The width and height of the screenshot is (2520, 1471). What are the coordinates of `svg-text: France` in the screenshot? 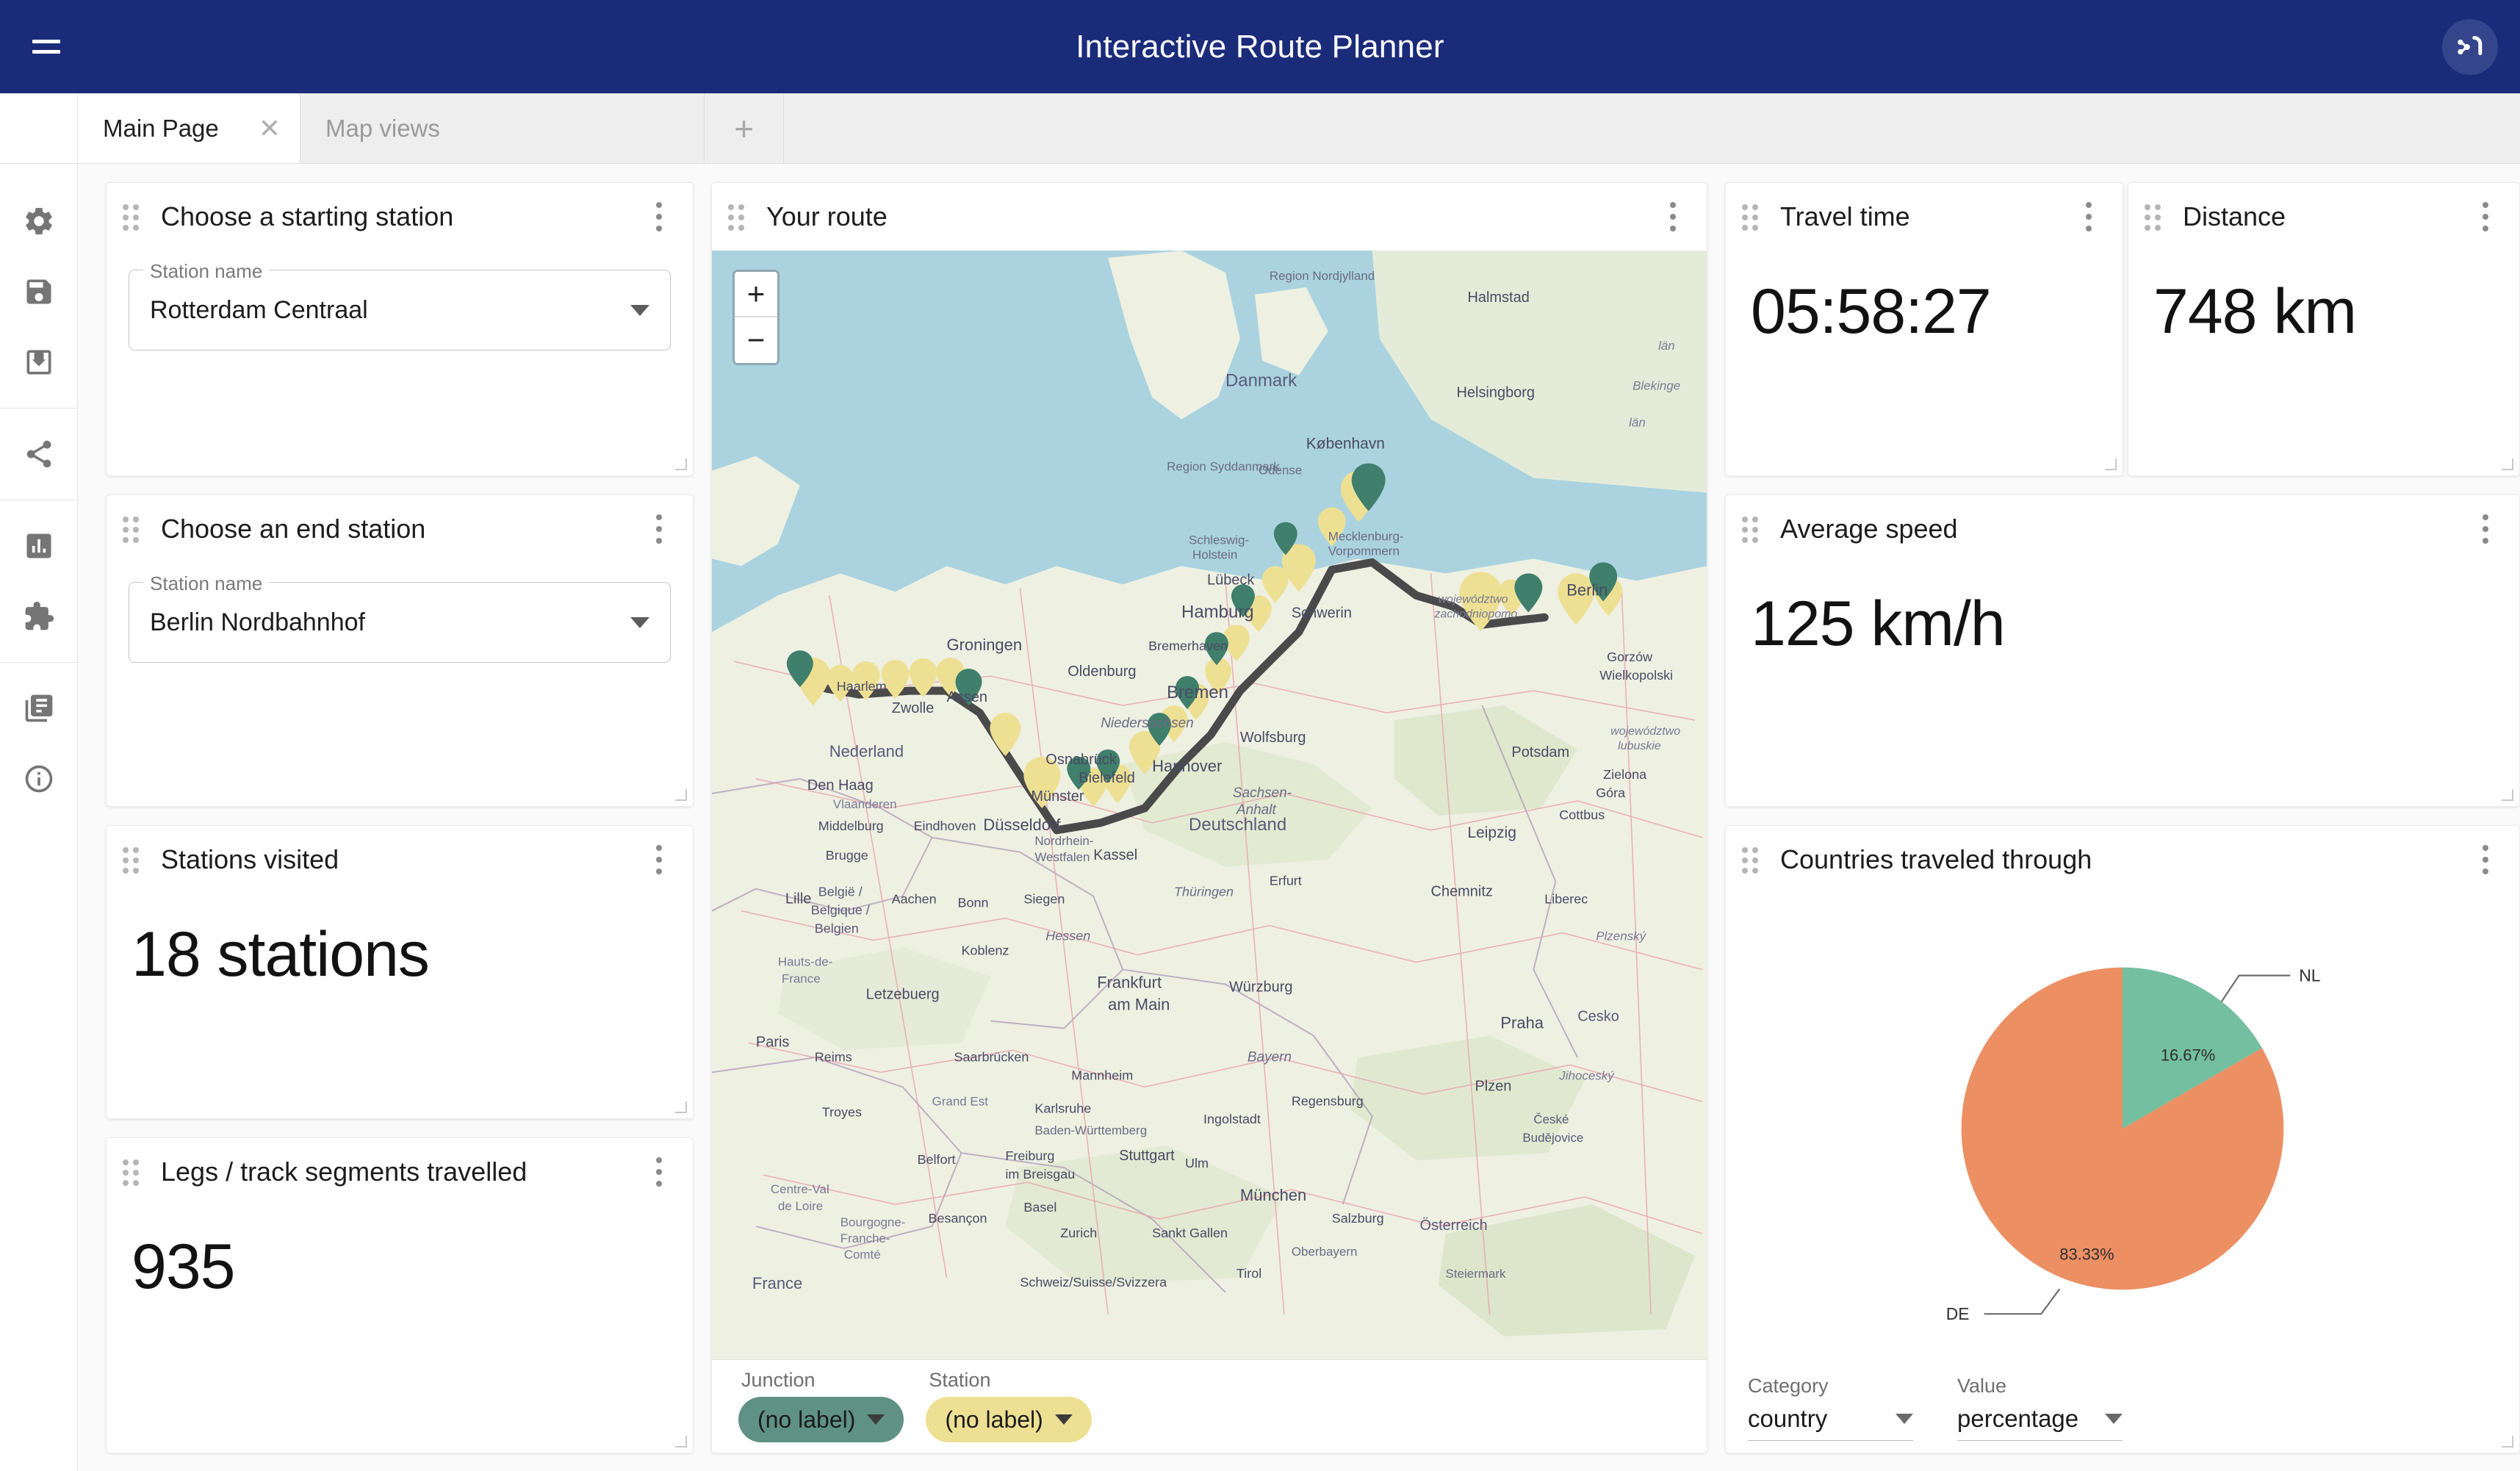 It's located at (777, 1283).